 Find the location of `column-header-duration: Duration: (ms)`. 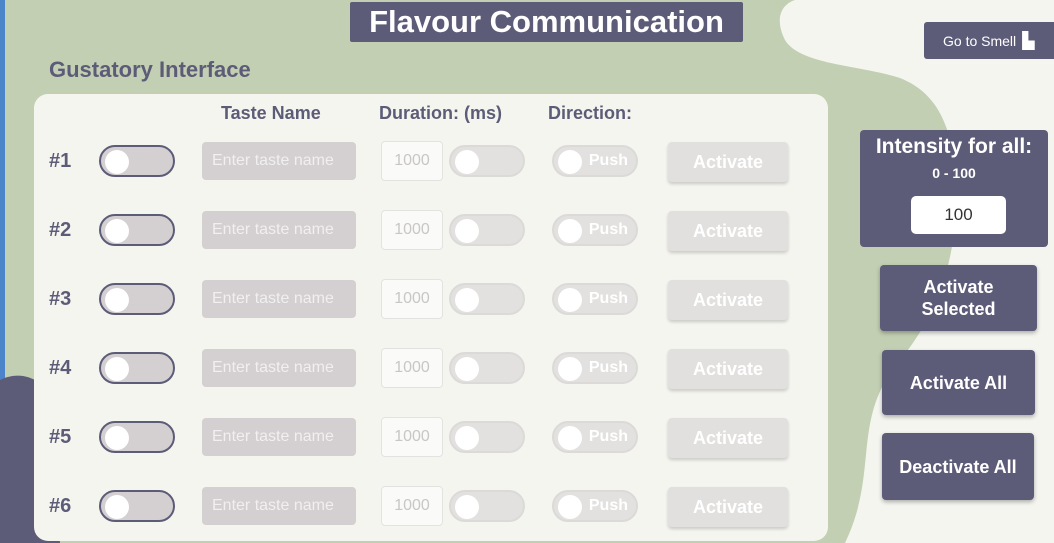

column-header-duration: Duration: (ms) is located at coordinates (440, 113).